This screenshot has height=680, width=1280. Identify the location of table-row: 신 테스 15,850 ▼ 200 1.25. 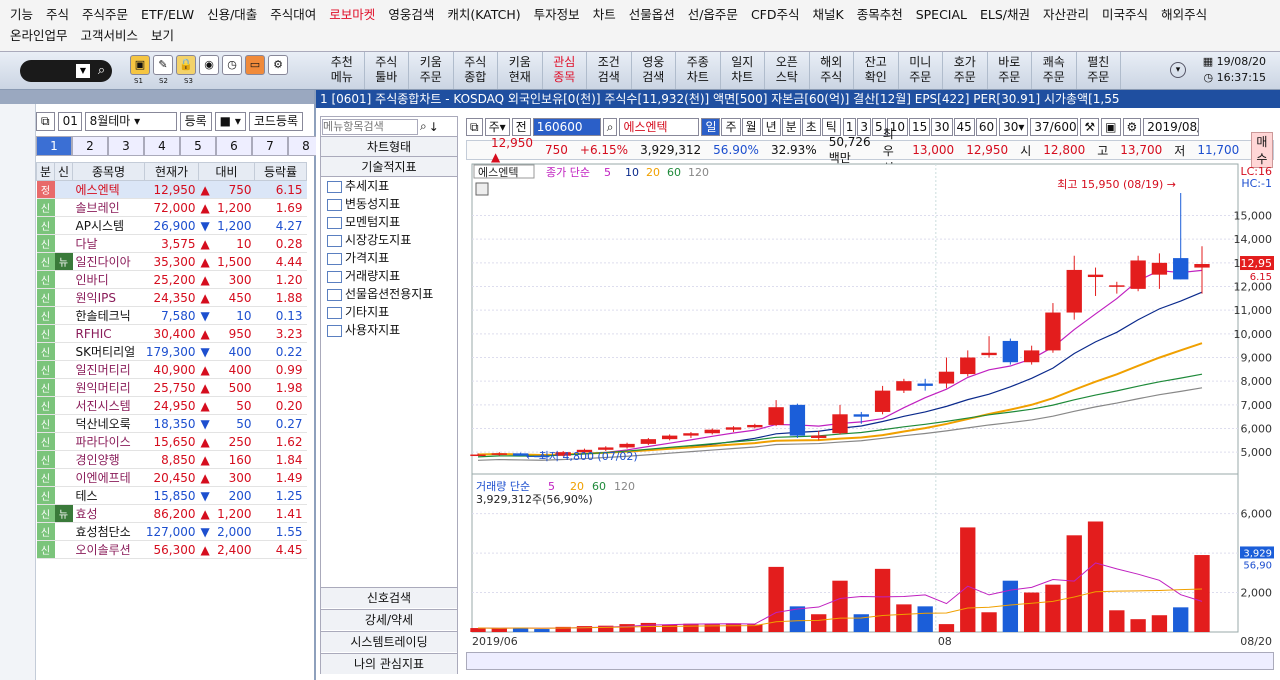
(171, 495).